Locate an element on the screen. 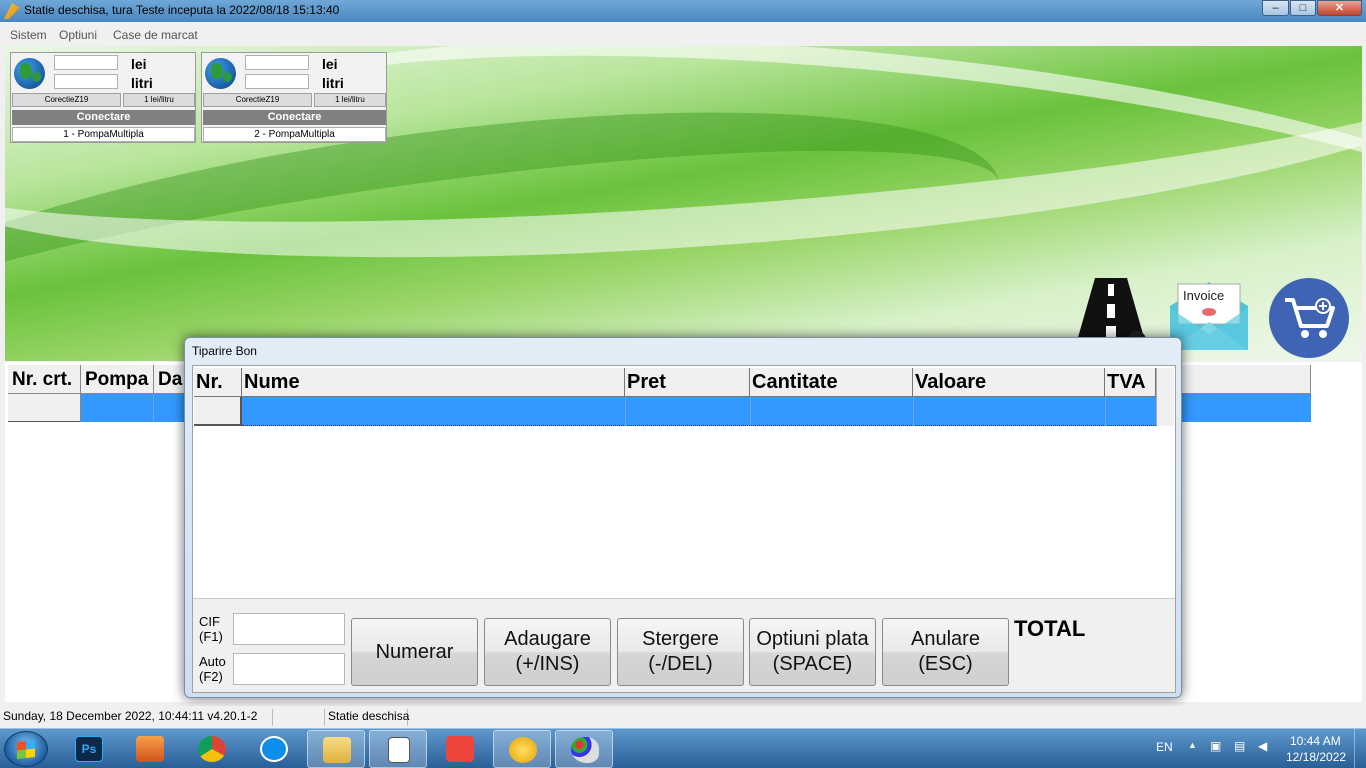 This screenshot has height=768, width=1366. anydesk-icon is located at coordinates (460, 749).